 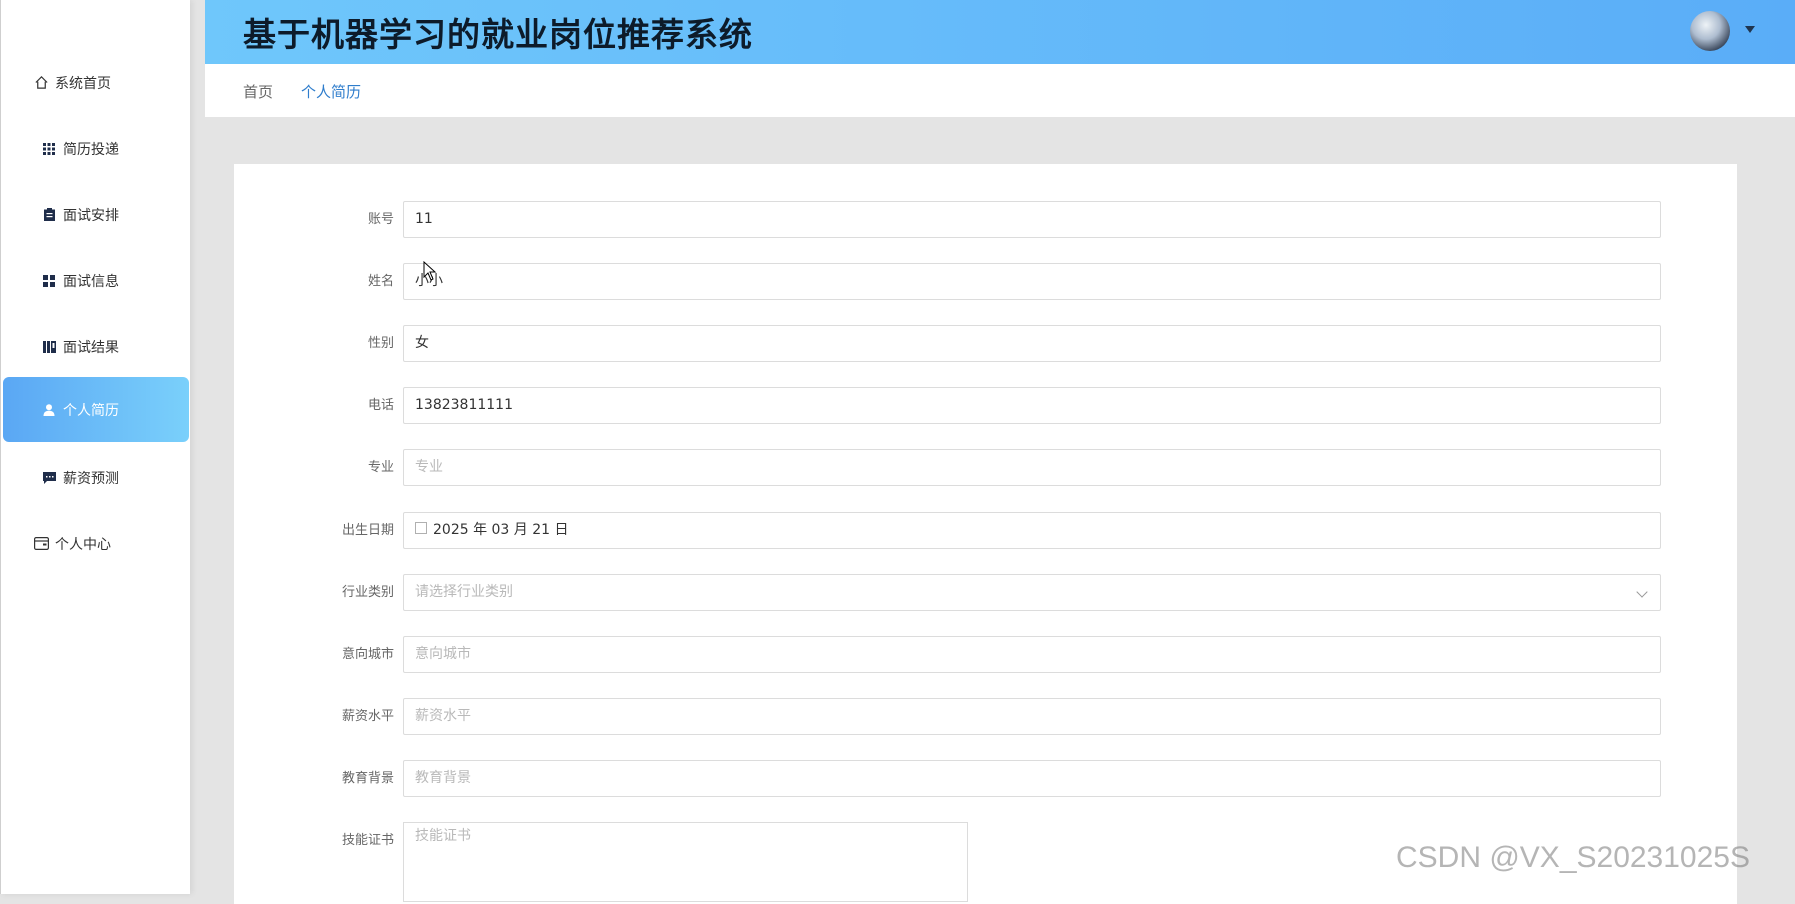 What do you see at coordinates (41, 544) in the screenshot?
I see `card-icon` at bounding box center [41, 544].